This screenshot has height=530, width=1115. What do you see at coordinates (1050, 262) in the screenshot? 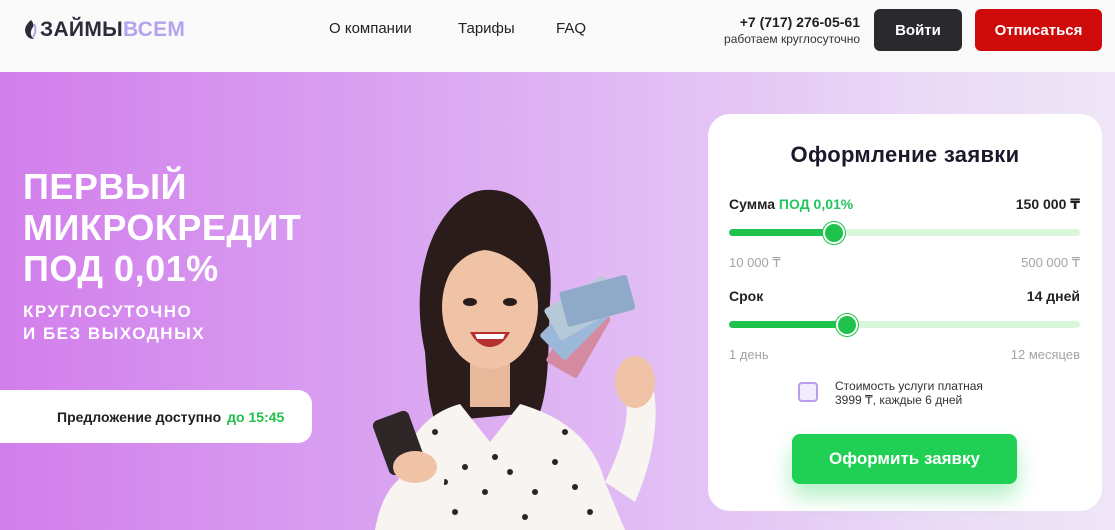
I see `amount-max: 500 000 ₸` at bounding box center [1050, 262].